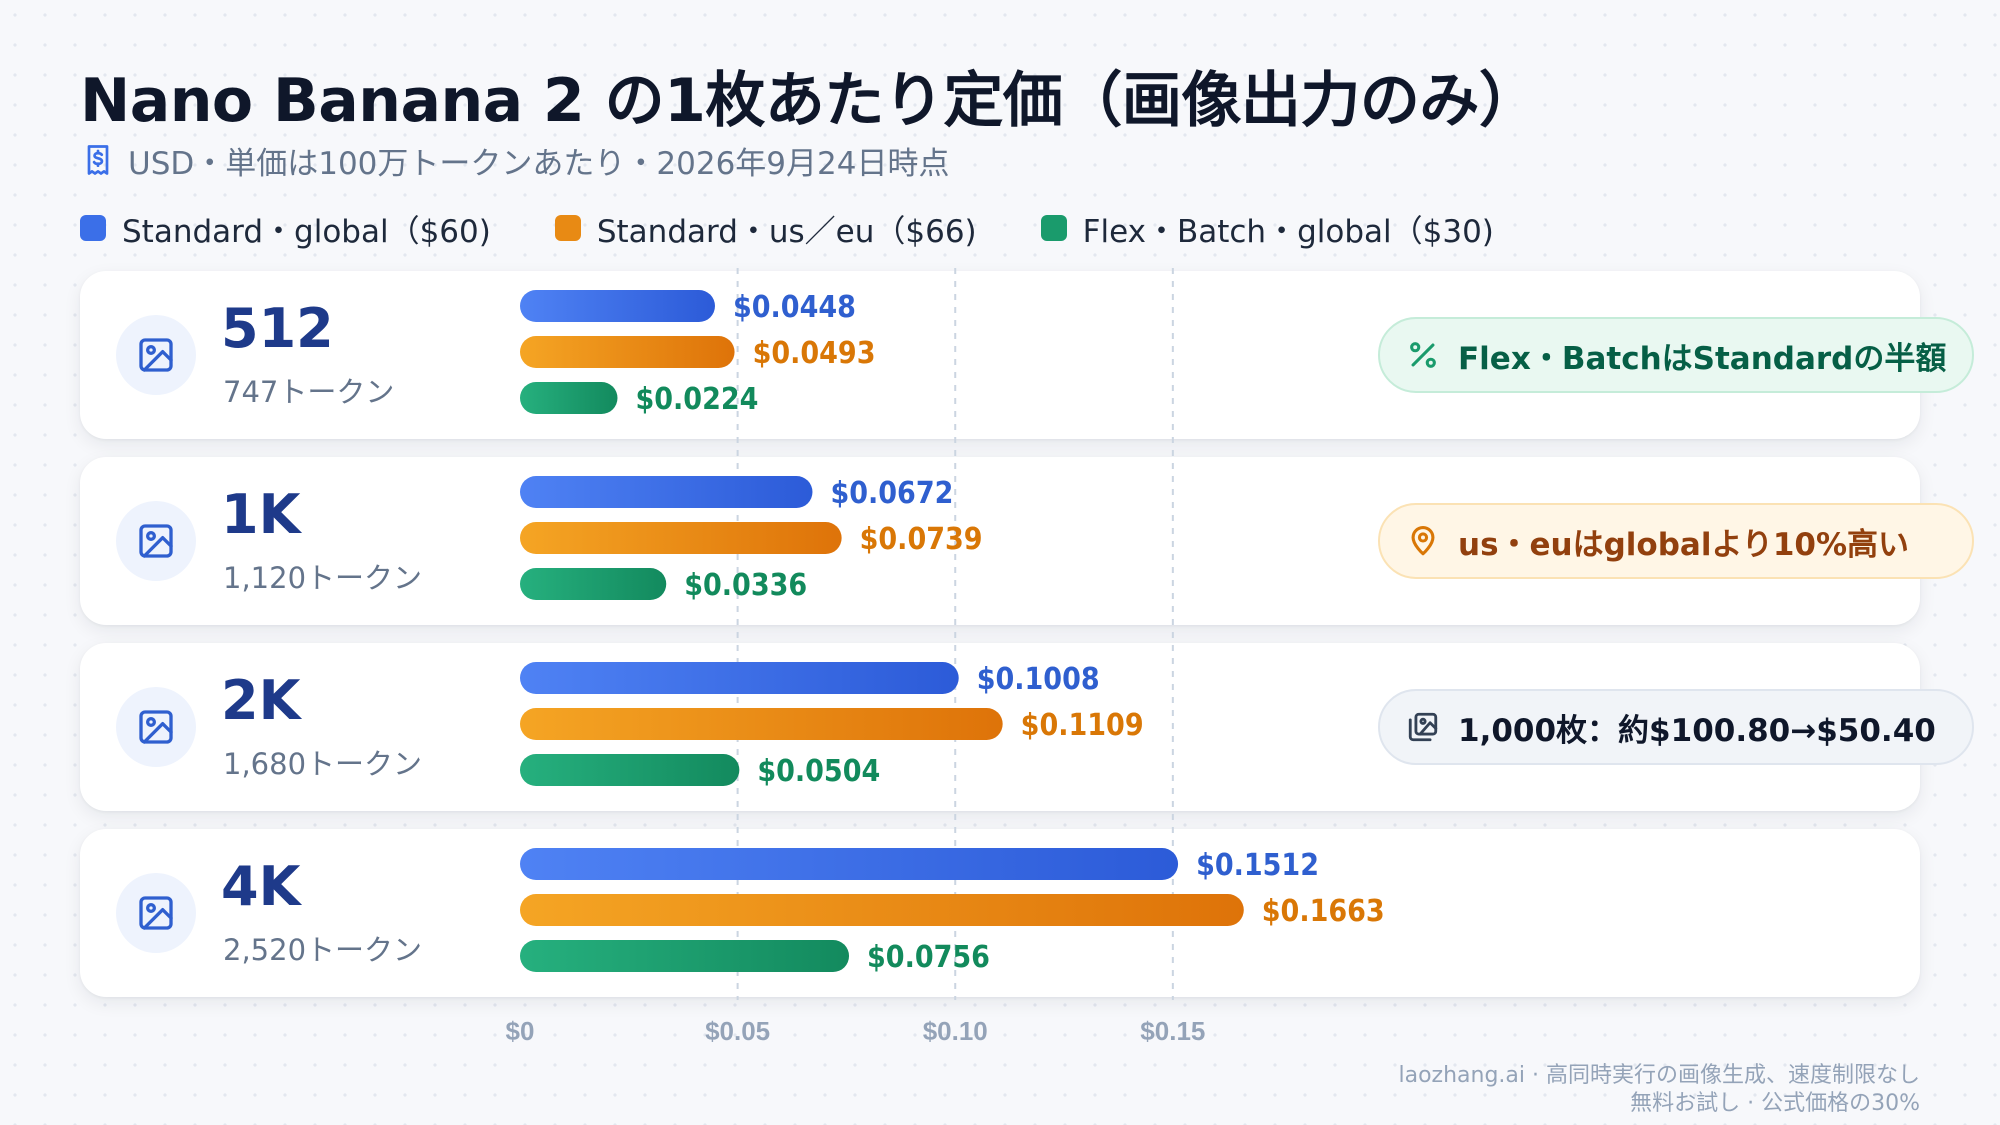  What do you see at coordinates (1027, 541) in the screenshot?
I see `row-card-1k: 1K 1,120トークン us・euはglobalより10%高い` at bounding box center [1027, 541].